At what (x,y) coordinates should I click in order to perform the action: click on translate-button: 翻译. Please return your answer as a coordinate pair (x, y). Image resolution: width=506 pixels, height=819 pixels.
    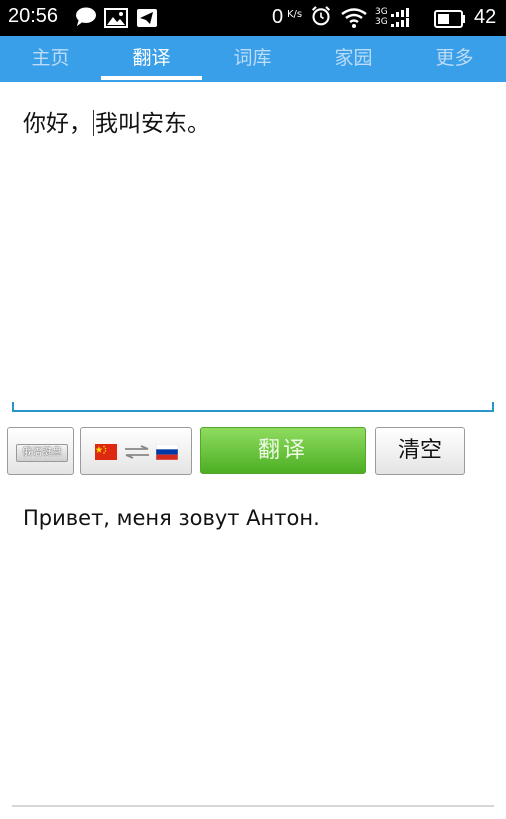
    Looking at the image, I should click on (283, 450).